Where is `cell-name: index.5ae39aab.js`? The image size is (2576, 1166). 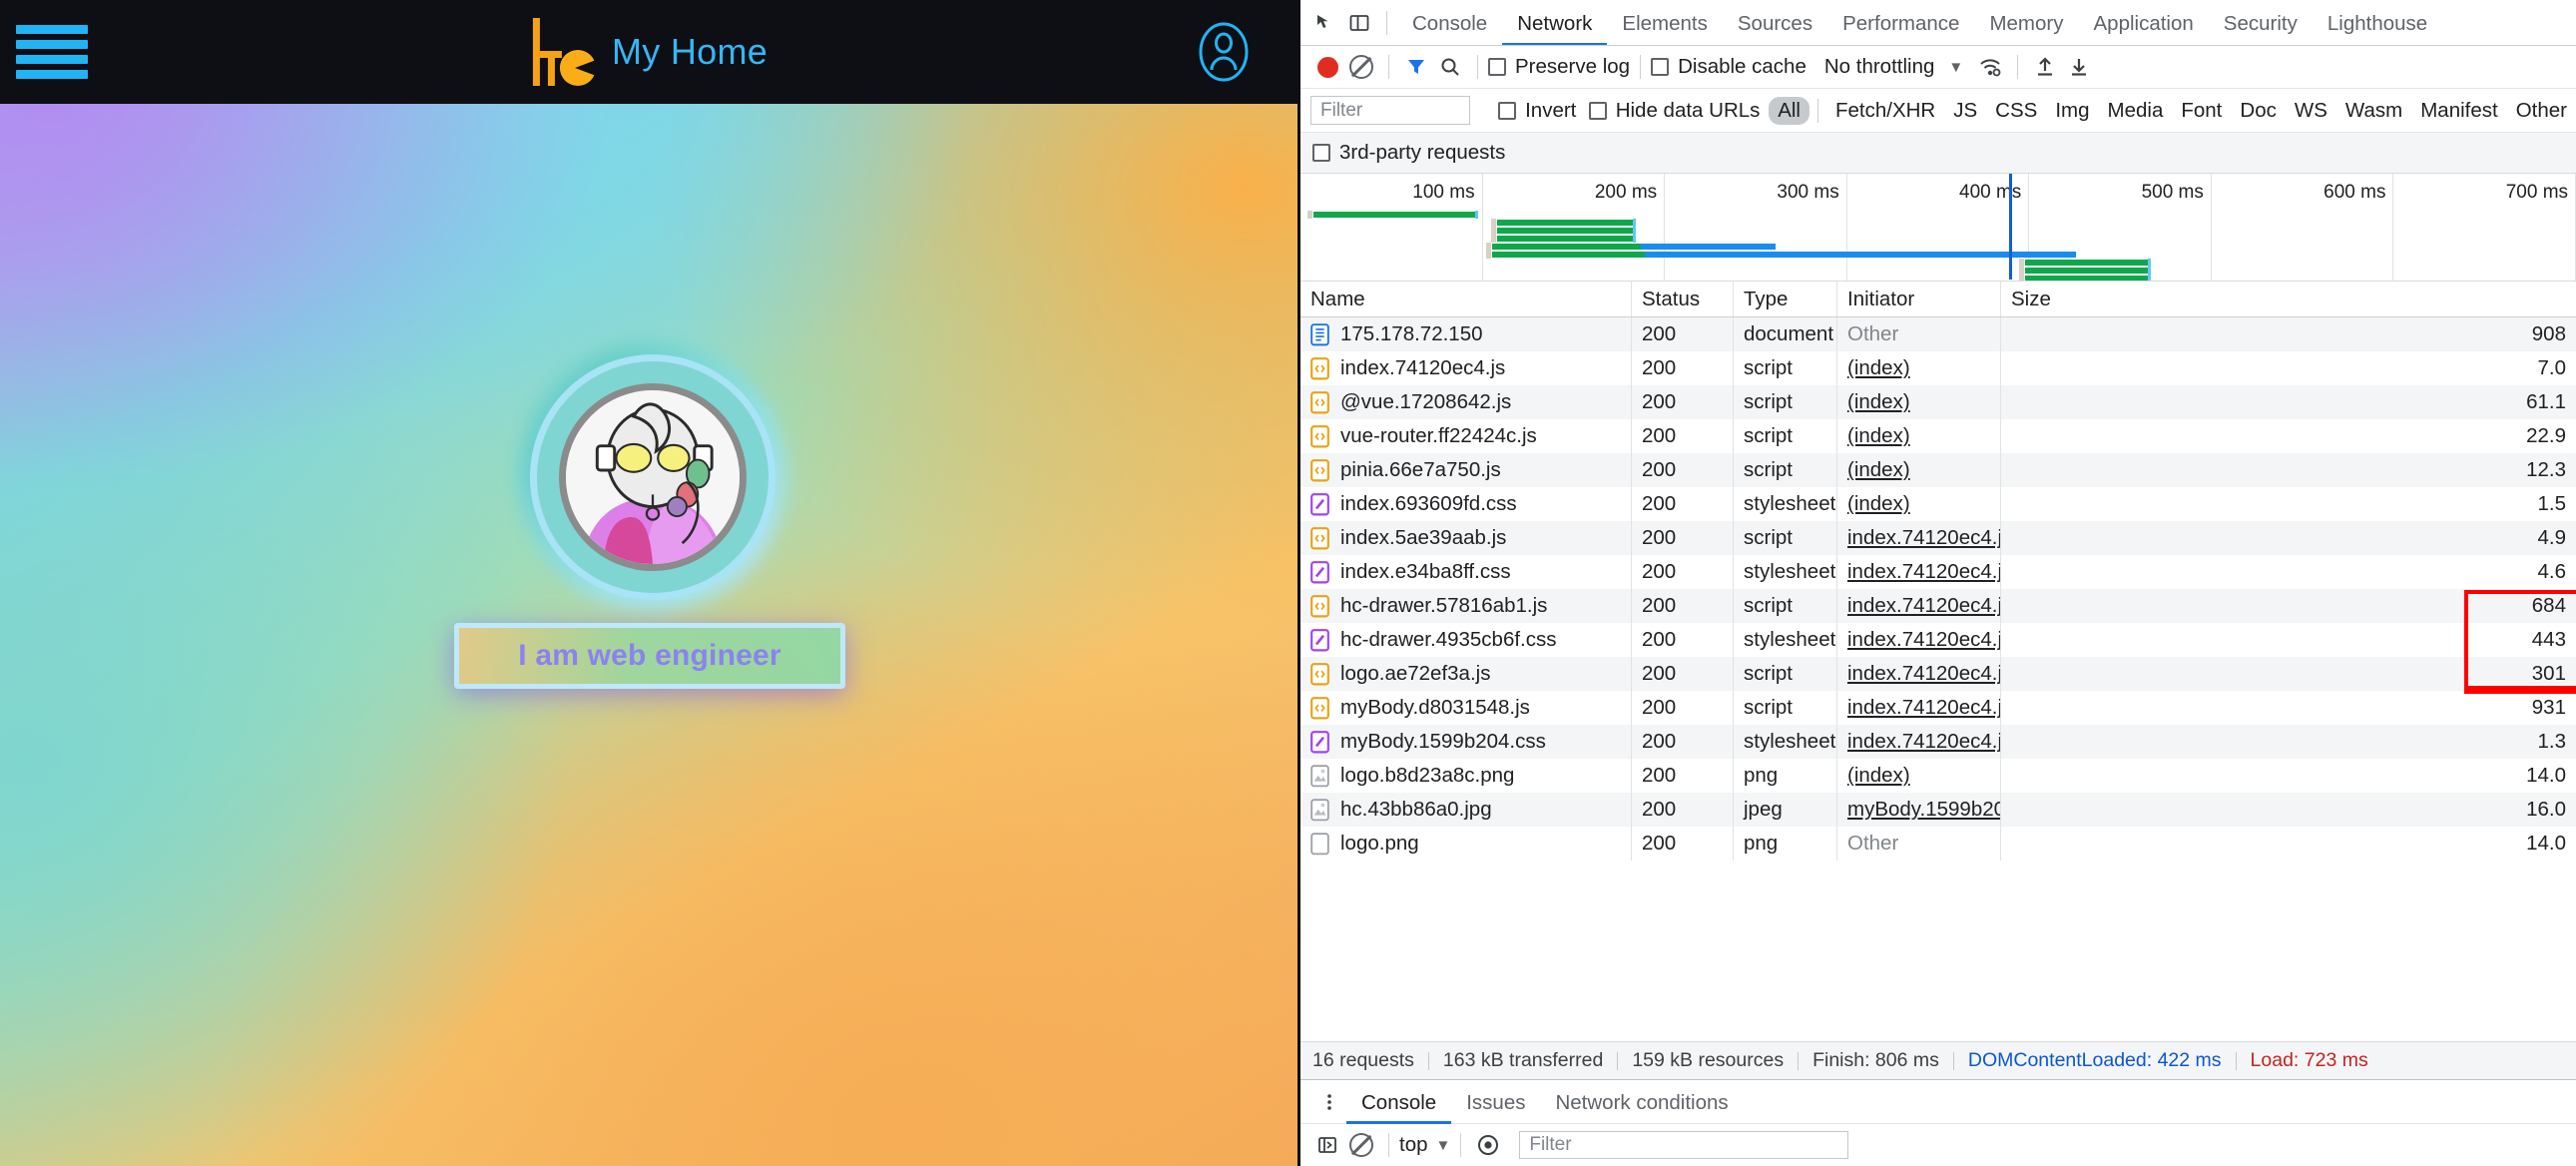
cell-name: index.5ae39aab.js is located at coordinates (1466, 538).